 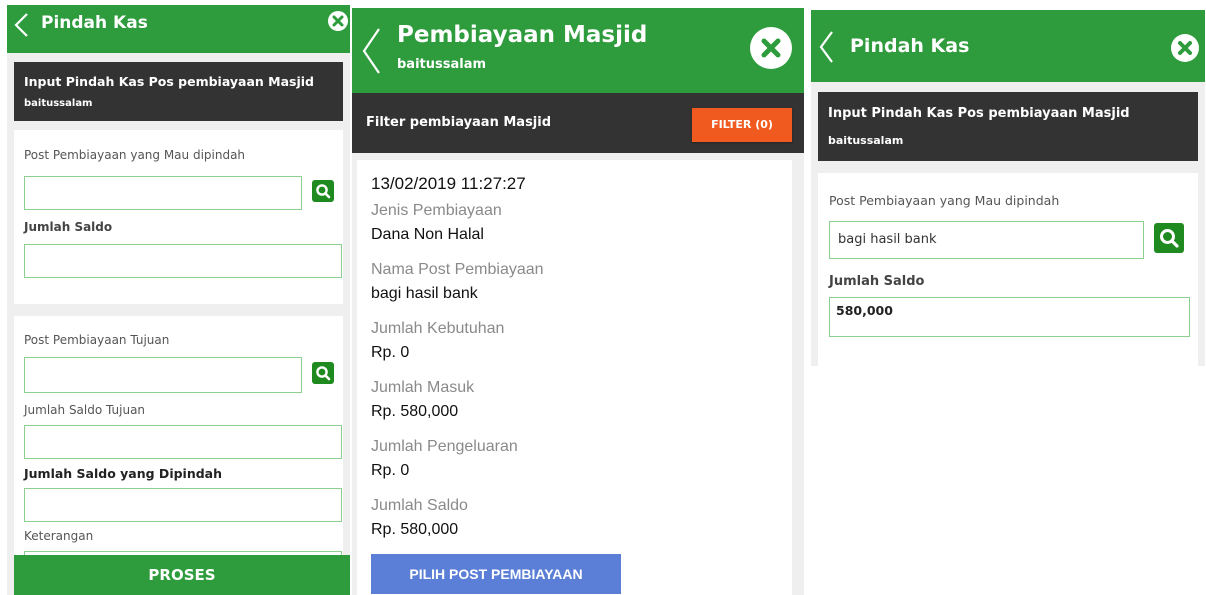 What do you see at coordinates (427, 234) in the screenshot?
I see `jenis-value: Dana Non Halal` at bounding box center [427, 234].